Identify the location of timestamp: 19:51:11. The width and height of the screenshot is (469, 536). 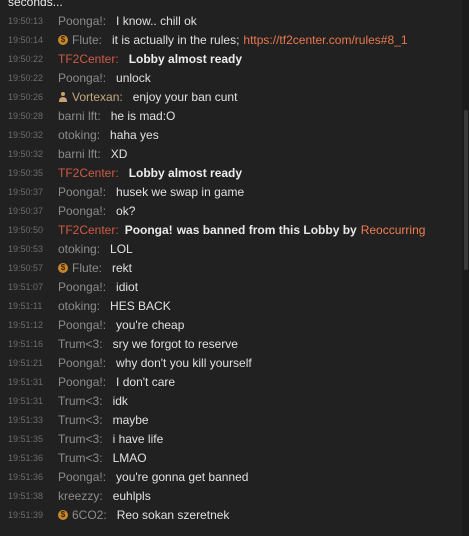
(25, 306).